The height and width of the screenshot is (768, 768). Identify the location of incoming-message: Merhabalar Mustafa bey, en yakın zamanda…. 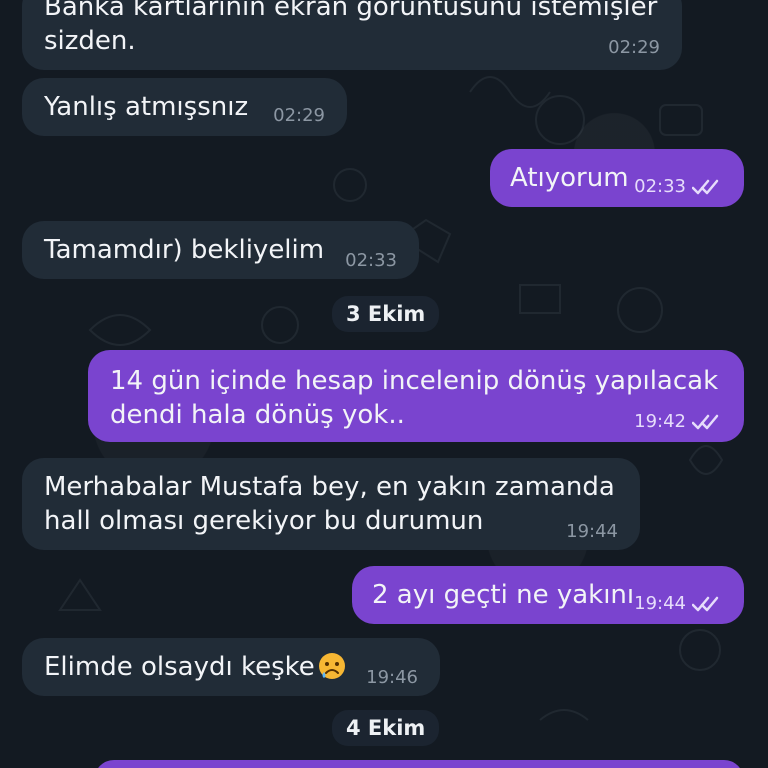
(331, 504).